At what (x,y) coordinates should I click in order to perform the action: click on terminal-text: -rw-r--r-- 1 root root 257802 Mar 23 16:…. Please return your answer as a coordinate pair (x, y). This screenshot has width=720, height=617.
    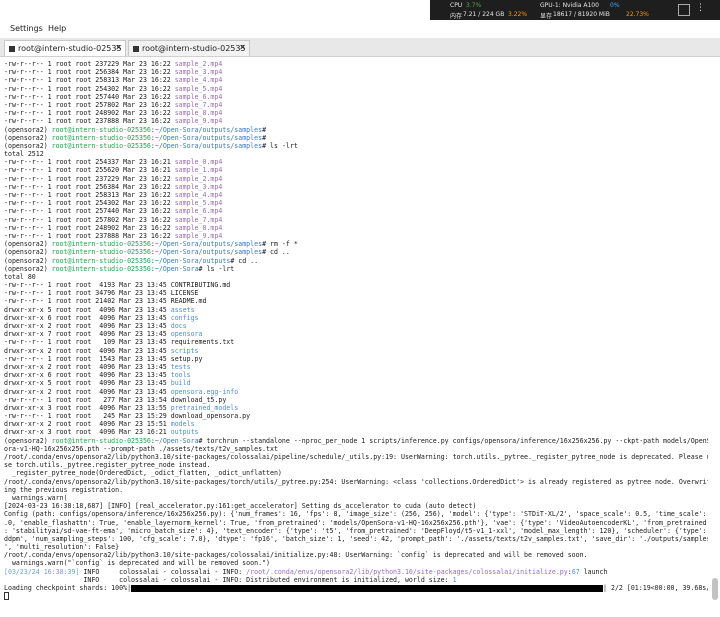
    Looking at the image, I should click on (89, 219).